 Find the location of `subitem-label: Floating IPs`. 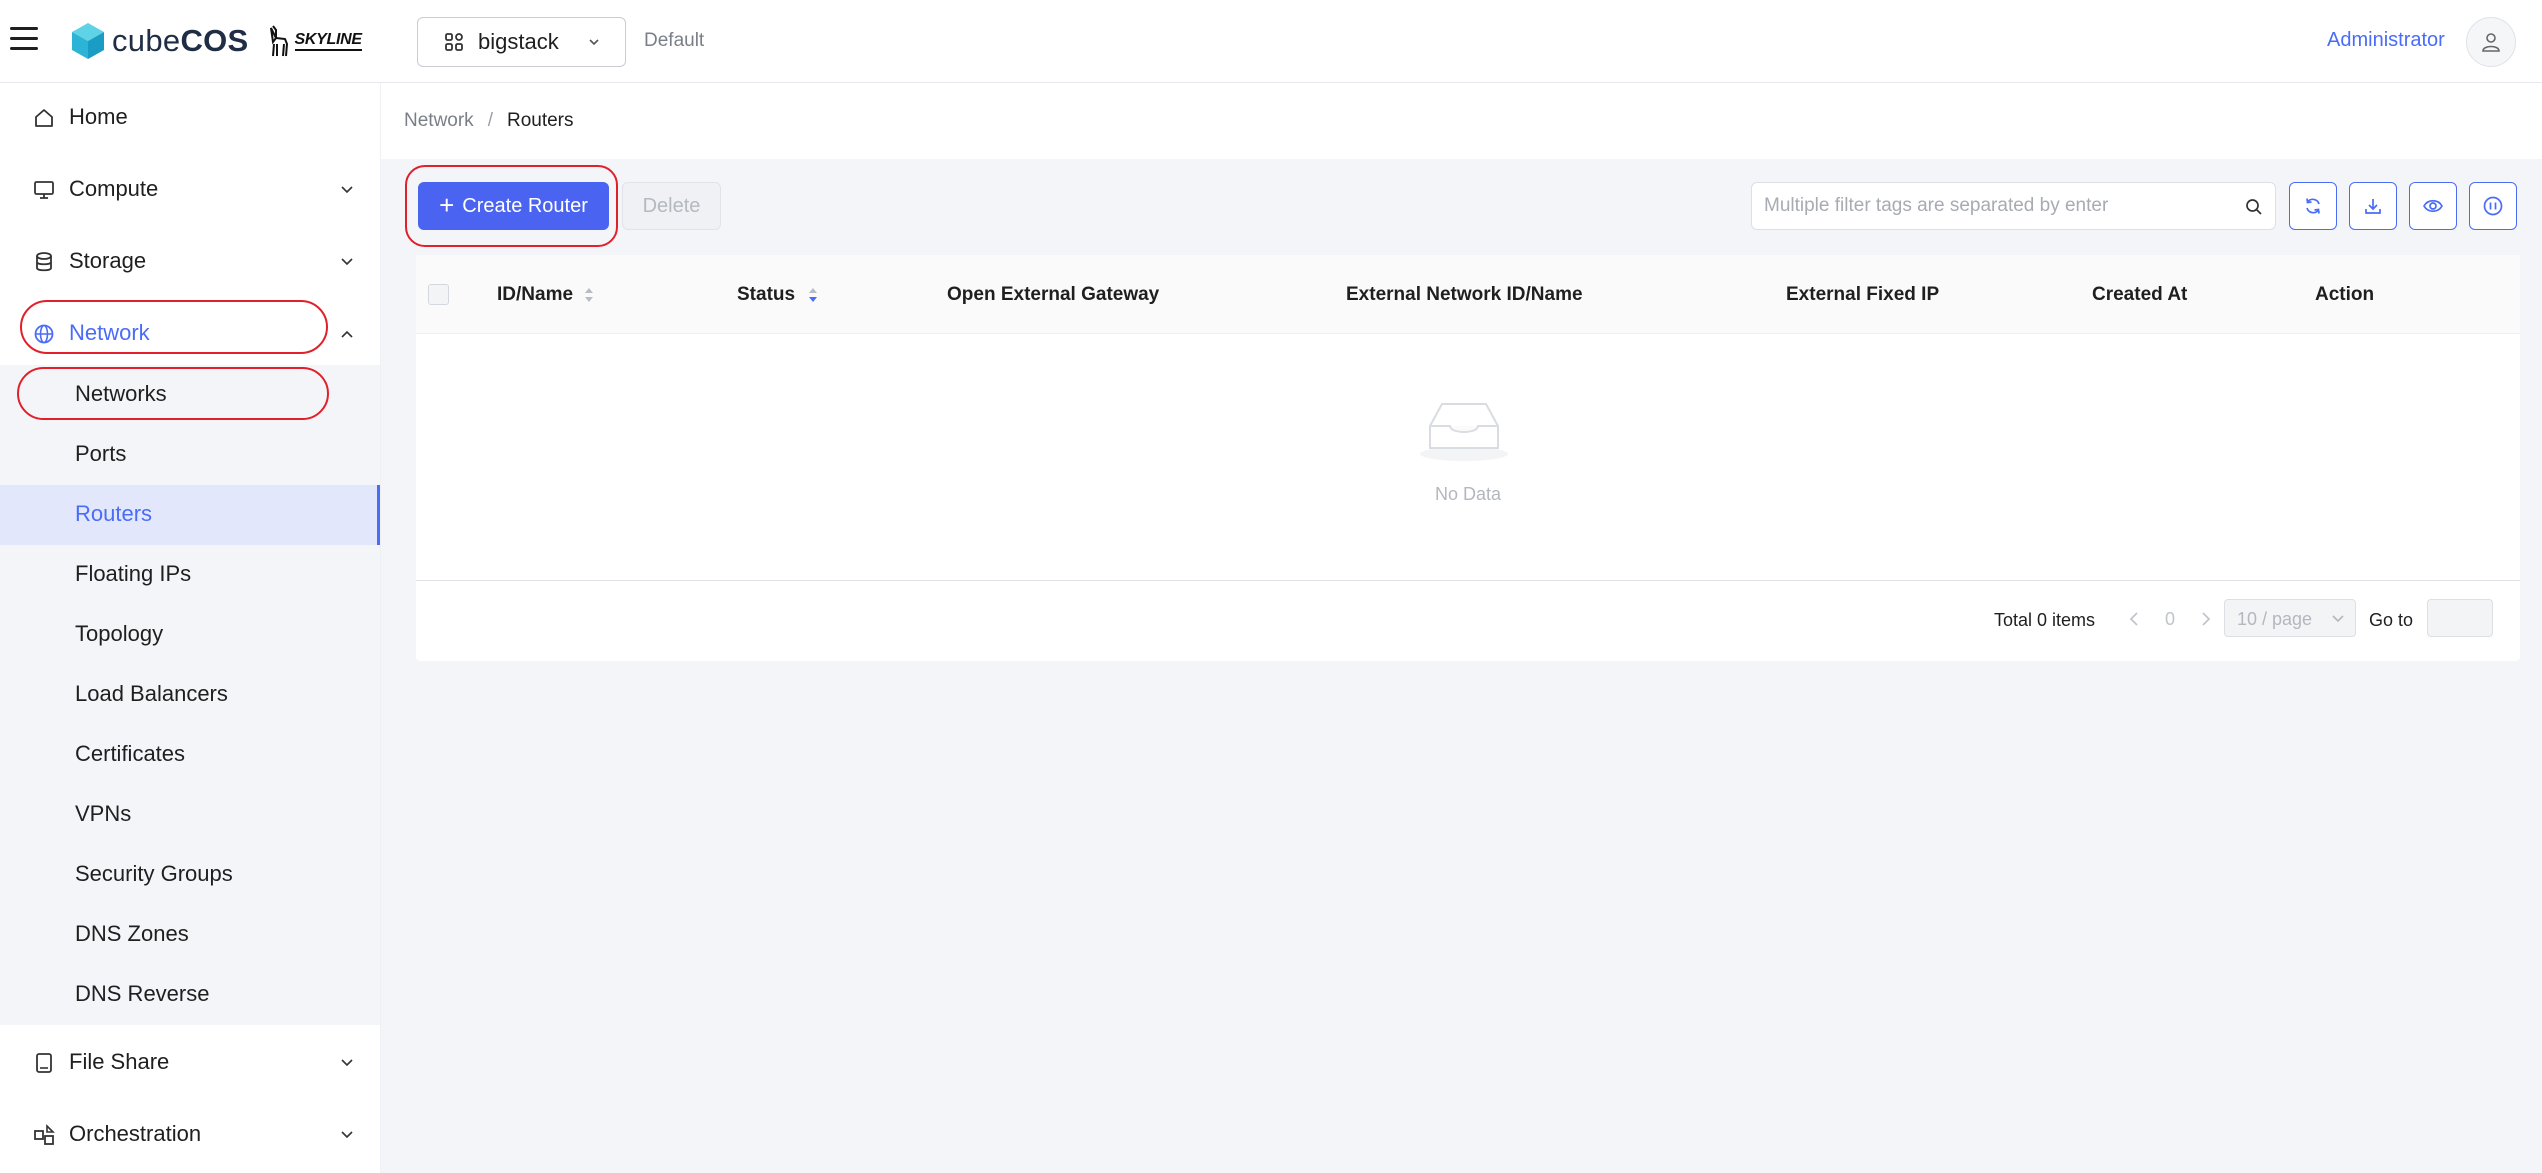

subitem-label: Floating IPs is located at coordinates (133, 573).